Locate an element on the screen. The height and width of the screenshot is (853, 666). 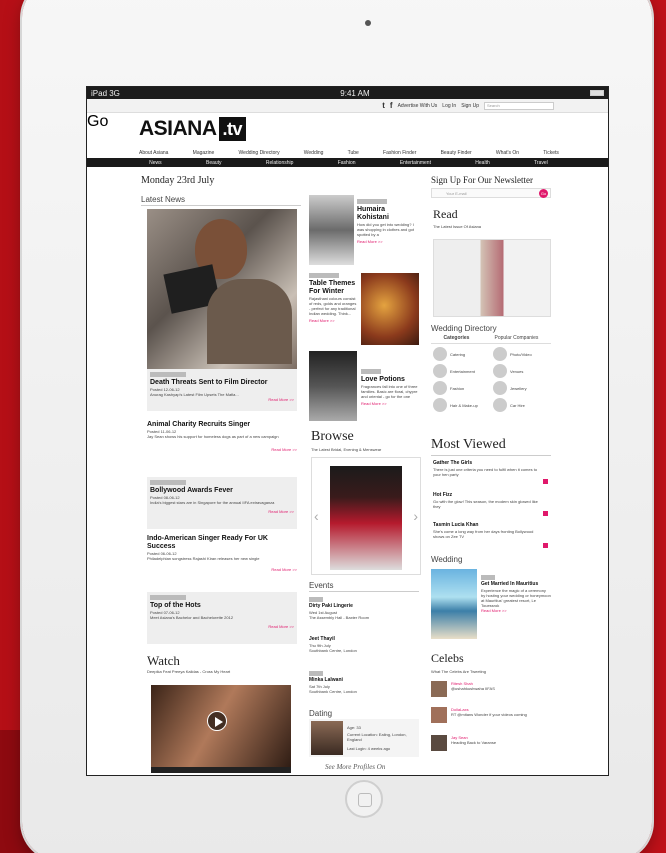
directory-item: Venues is located at coordinates (523, 371).